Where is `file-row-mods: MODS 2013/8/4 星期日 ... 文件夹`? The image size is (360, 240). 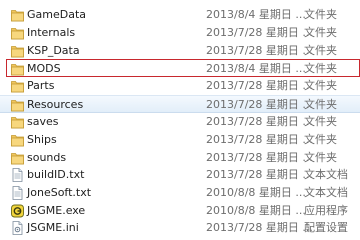 file-row-mods: MODS 2013/8/4 星期日 ... 文件夹 is located at coordinates (183, 68).